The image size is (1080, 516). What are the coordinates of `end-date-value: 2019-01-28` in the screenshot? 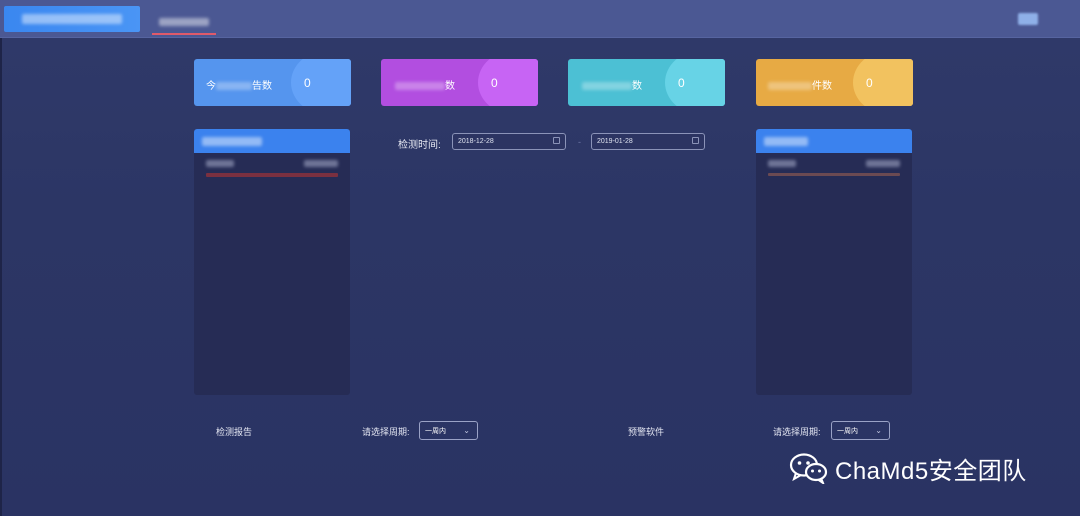 It's located at (615, 141).